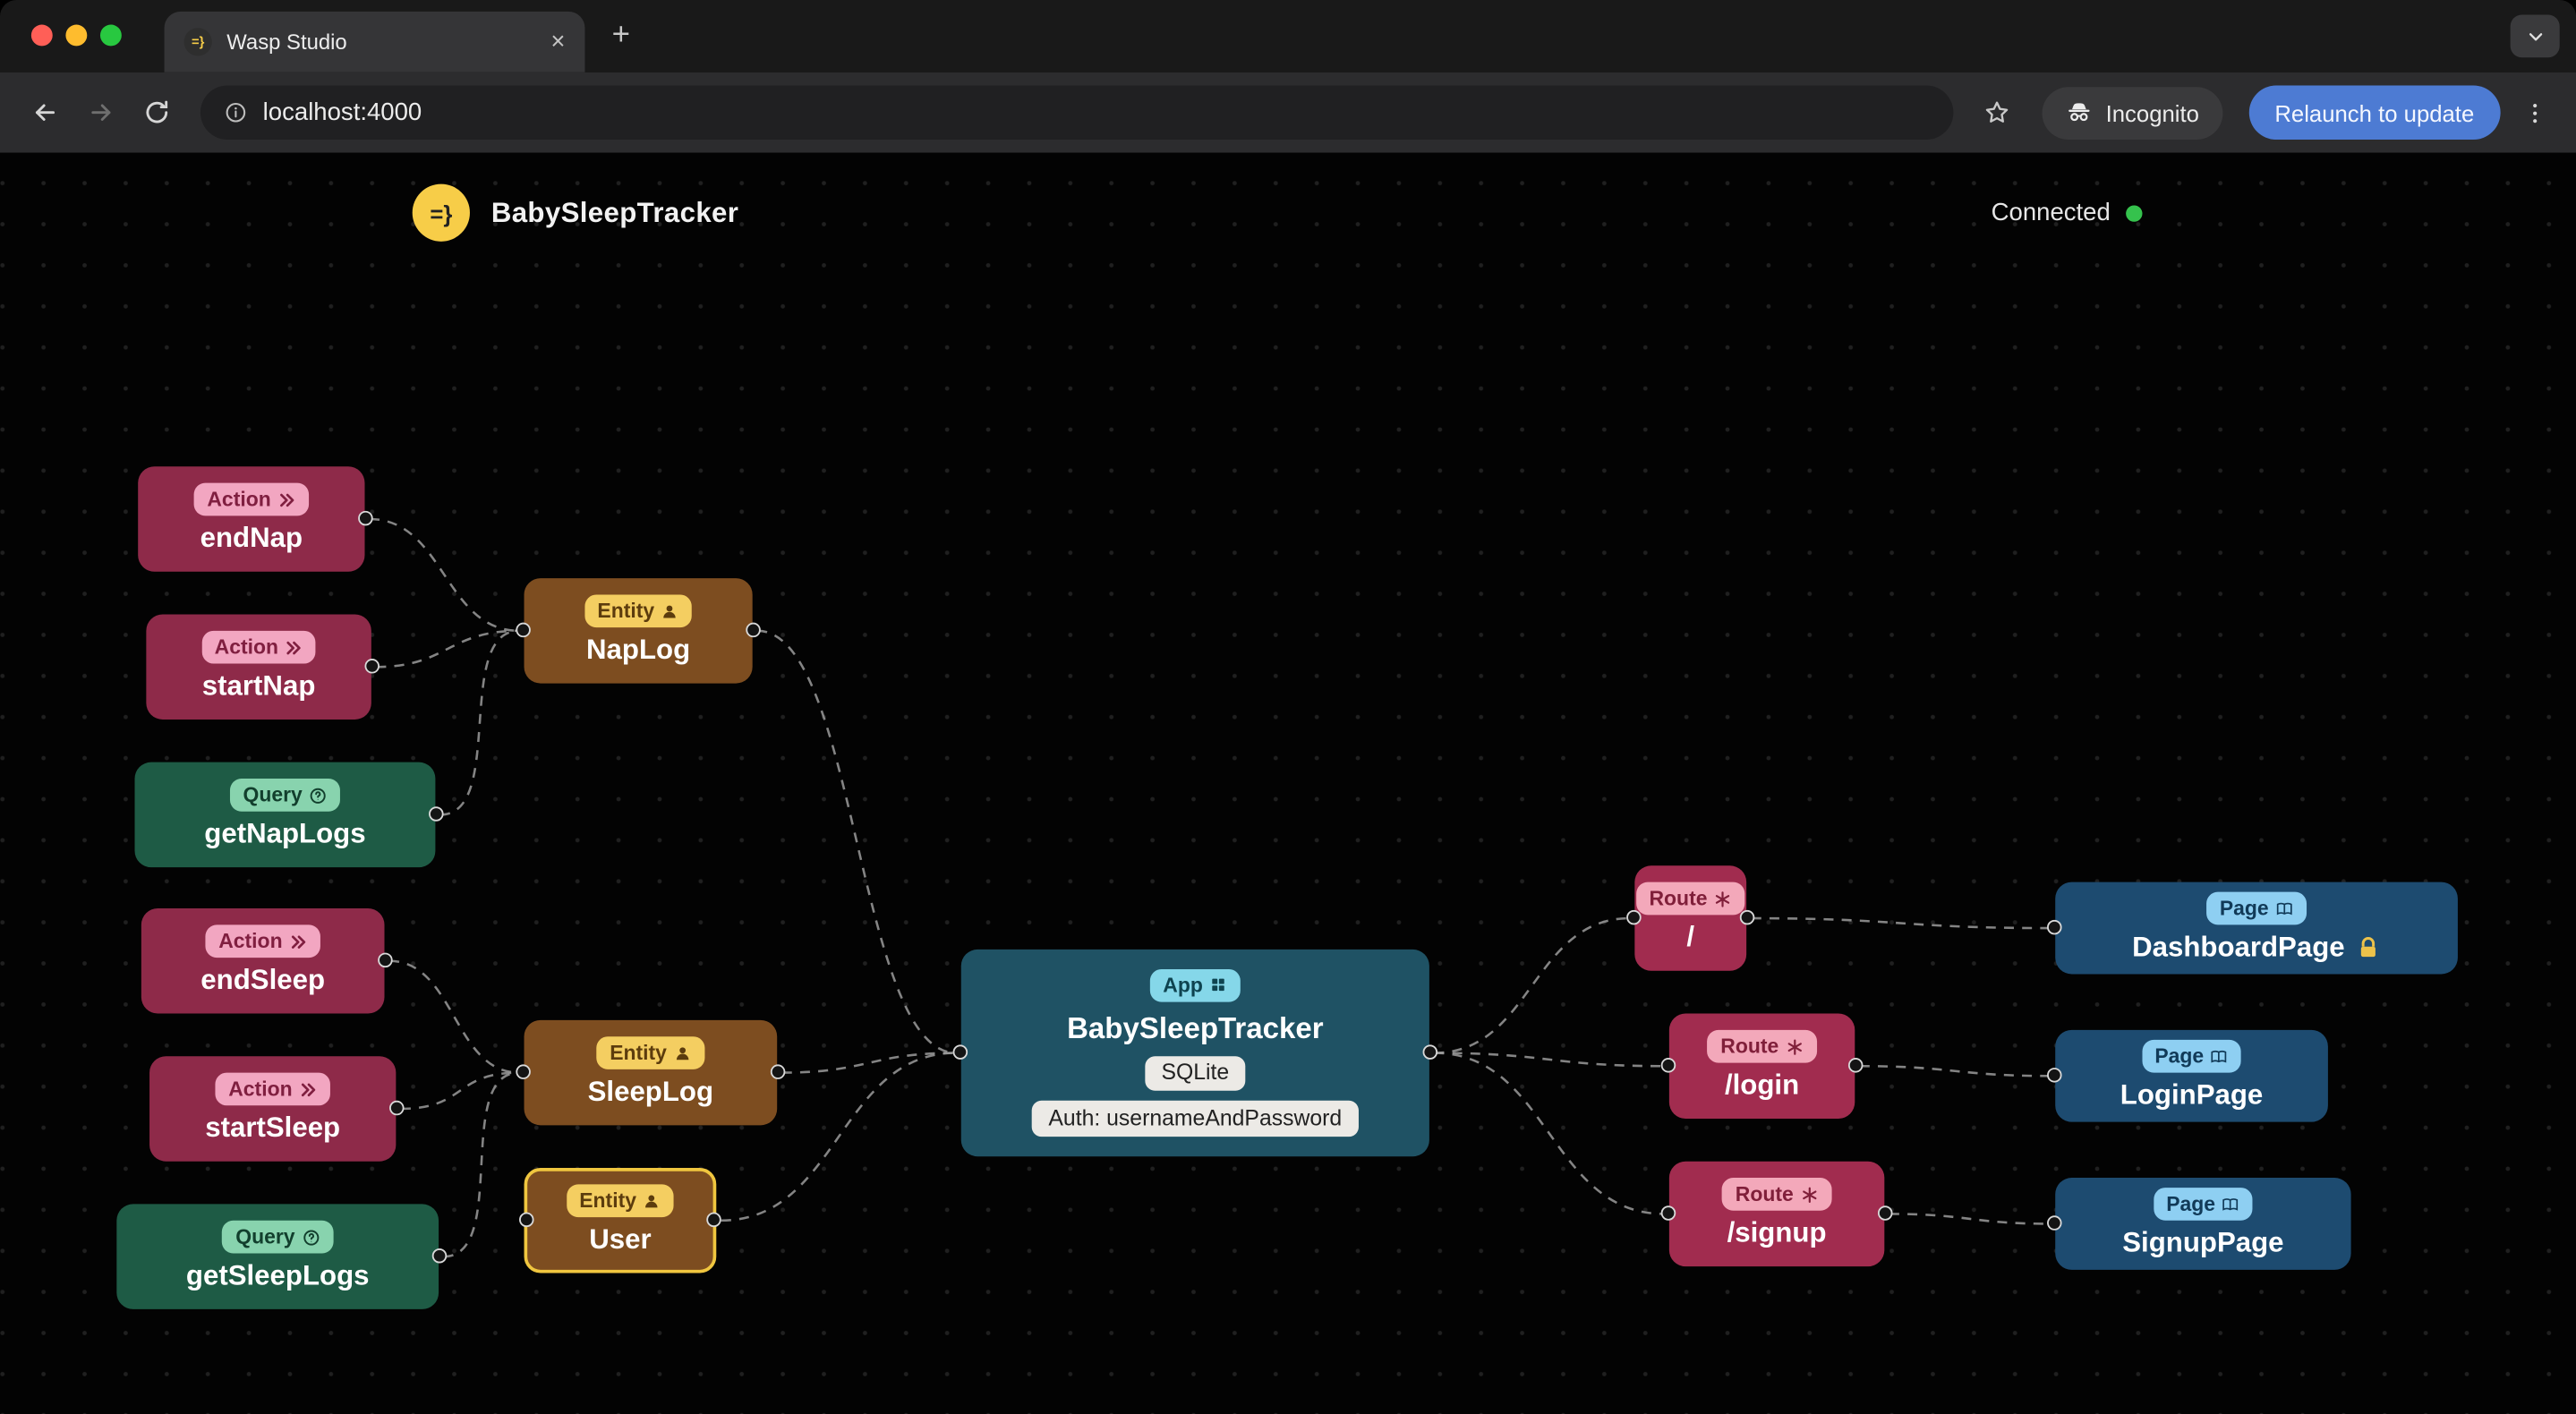  I want to click on edge-NapLog-to-app, so click(857, 841).